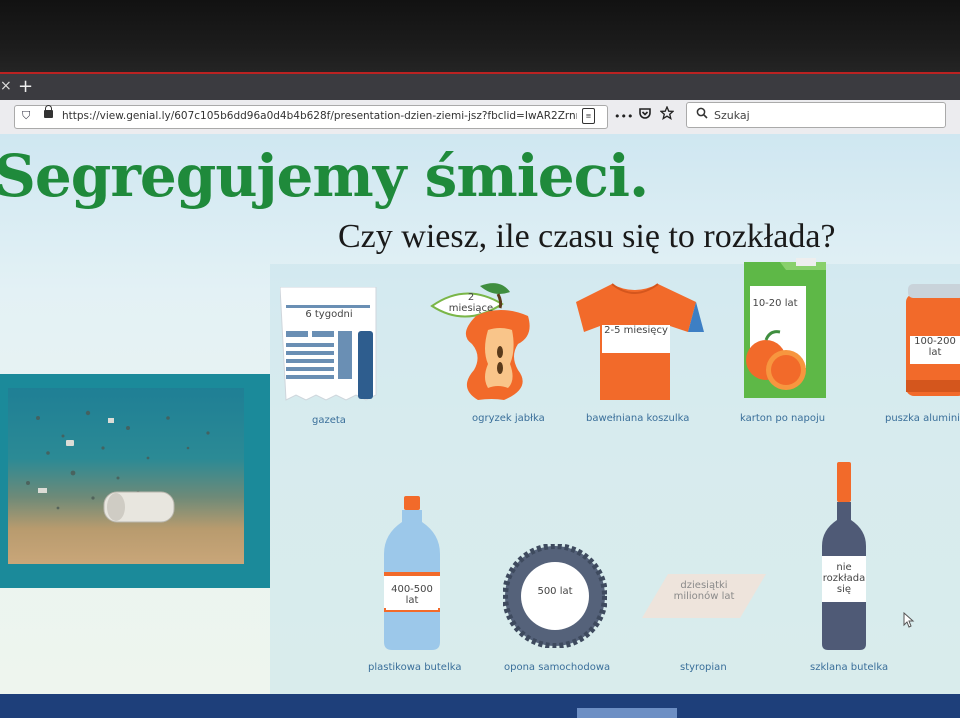 The width and height of the screenshot is (960, 718). I want to click on item-caption: gazeta, so click(329, 420).